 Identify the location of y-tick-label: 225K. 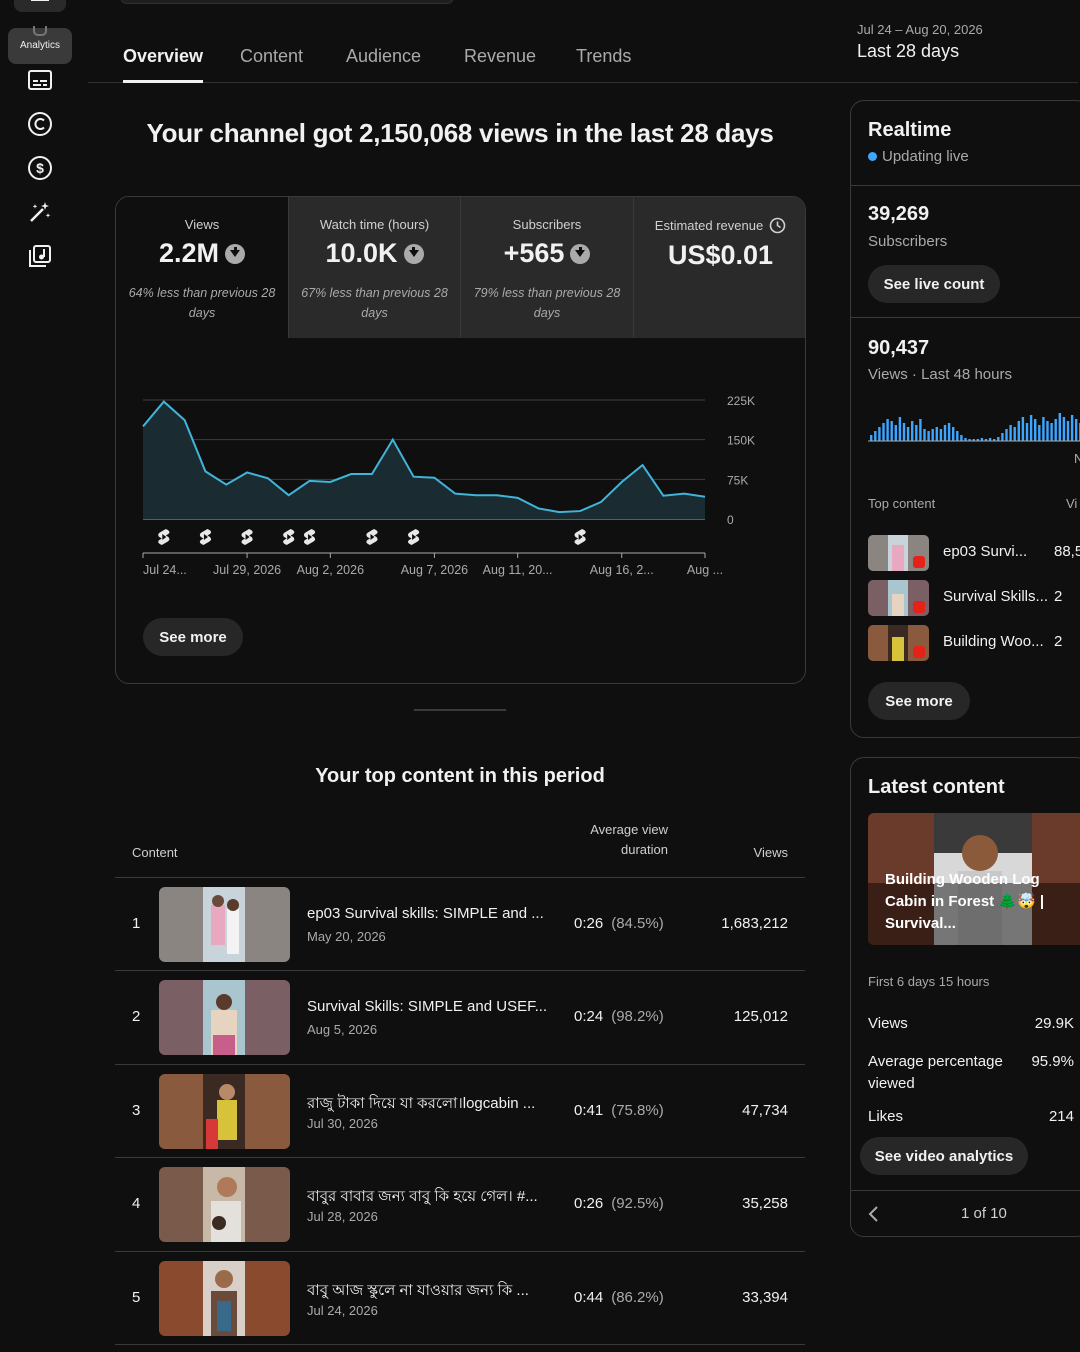
(741, 401).